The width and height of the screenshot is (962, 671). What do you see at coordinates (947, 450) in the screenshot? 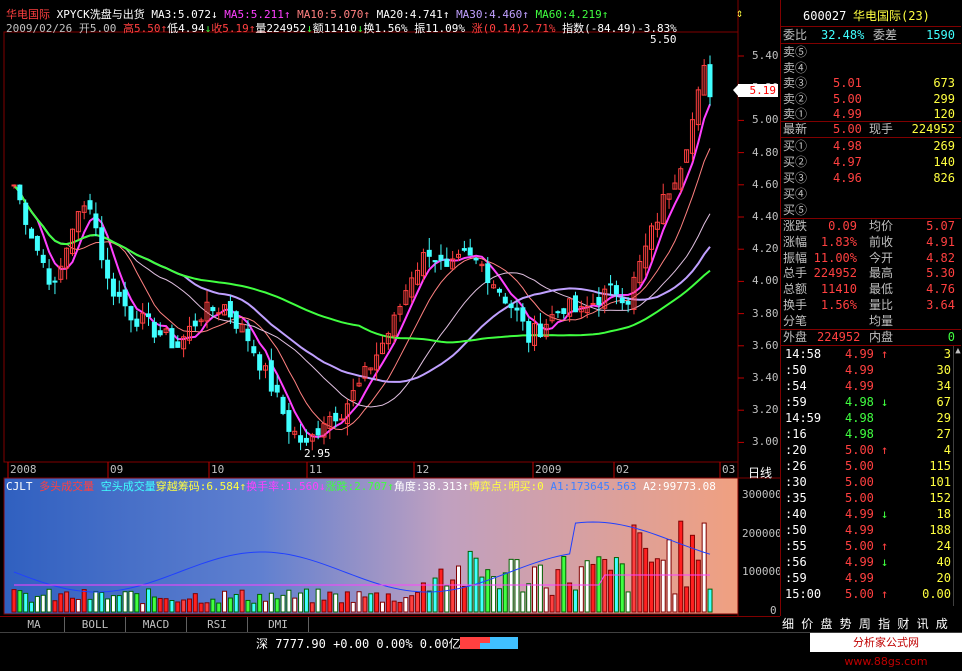
I see `tick-volume: 4` at bounding box center [947, 450].